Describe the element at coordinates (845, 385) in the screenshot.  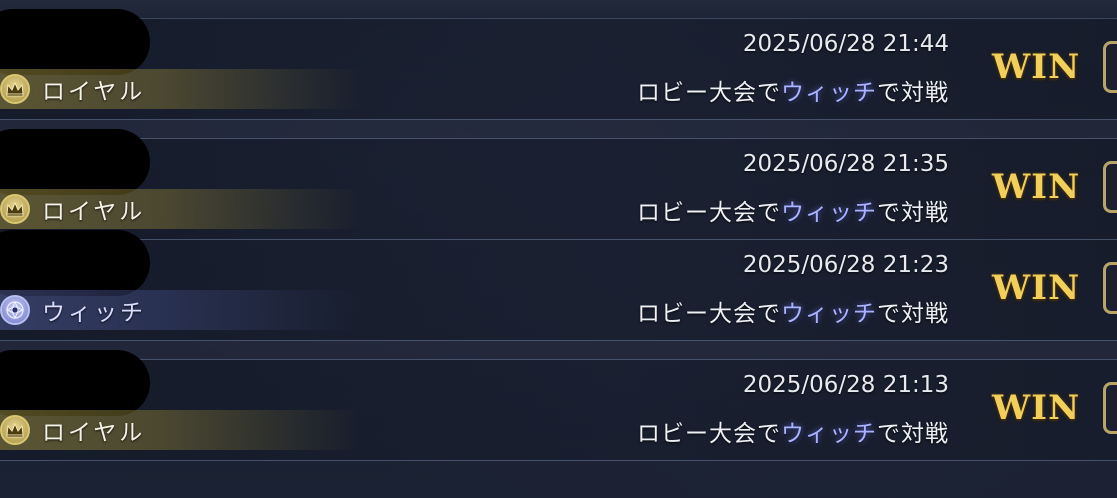
I see `match-timestamp: 2025/06/28 21:13` at that location.